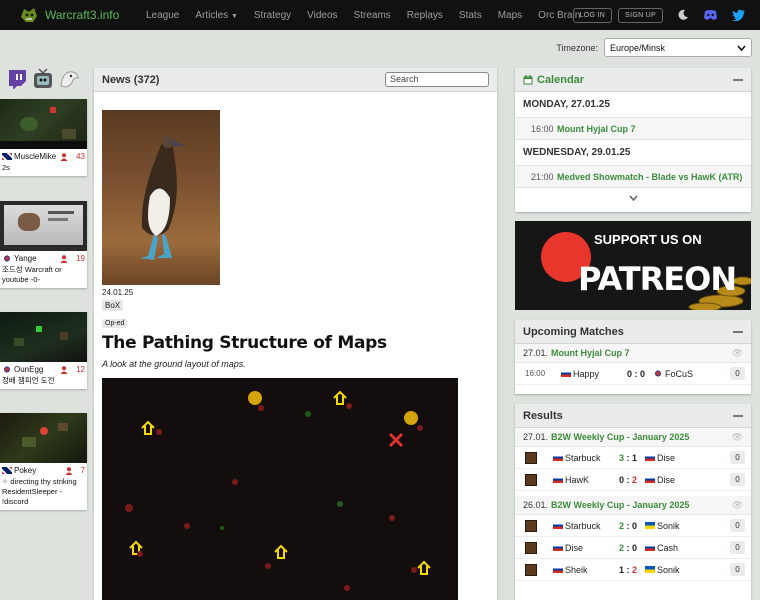  What do you see at coordinates (640, 15) in the screenshot?
I see `signup-button: SIGN UP` at bounding box center [640, 15].